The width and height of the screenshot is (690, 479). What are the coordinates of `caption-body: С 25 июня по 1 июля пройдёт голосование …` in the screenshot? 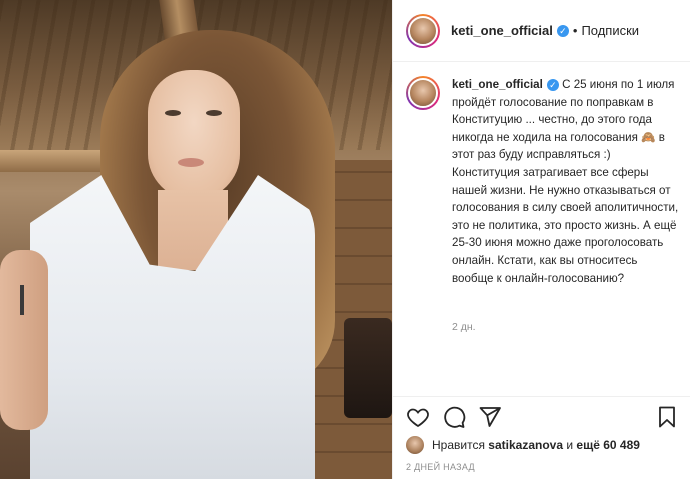 It's located at (565, 181).